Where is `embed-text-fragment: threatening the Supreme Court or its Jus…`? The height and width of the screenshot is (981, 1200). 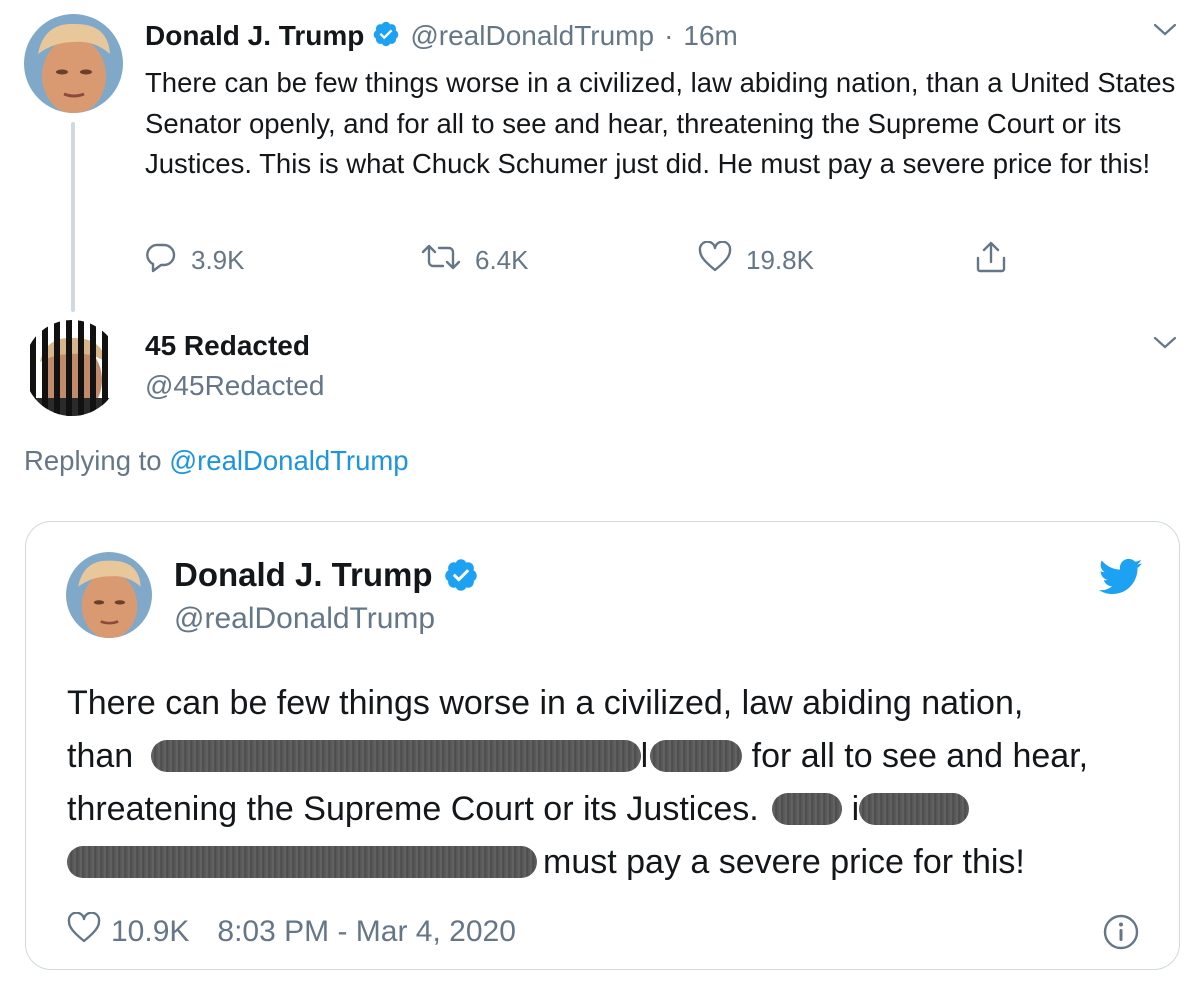 embed-text-fragment: threatening the Supreme Court or its Jus… is located at coordinates (413, 809).